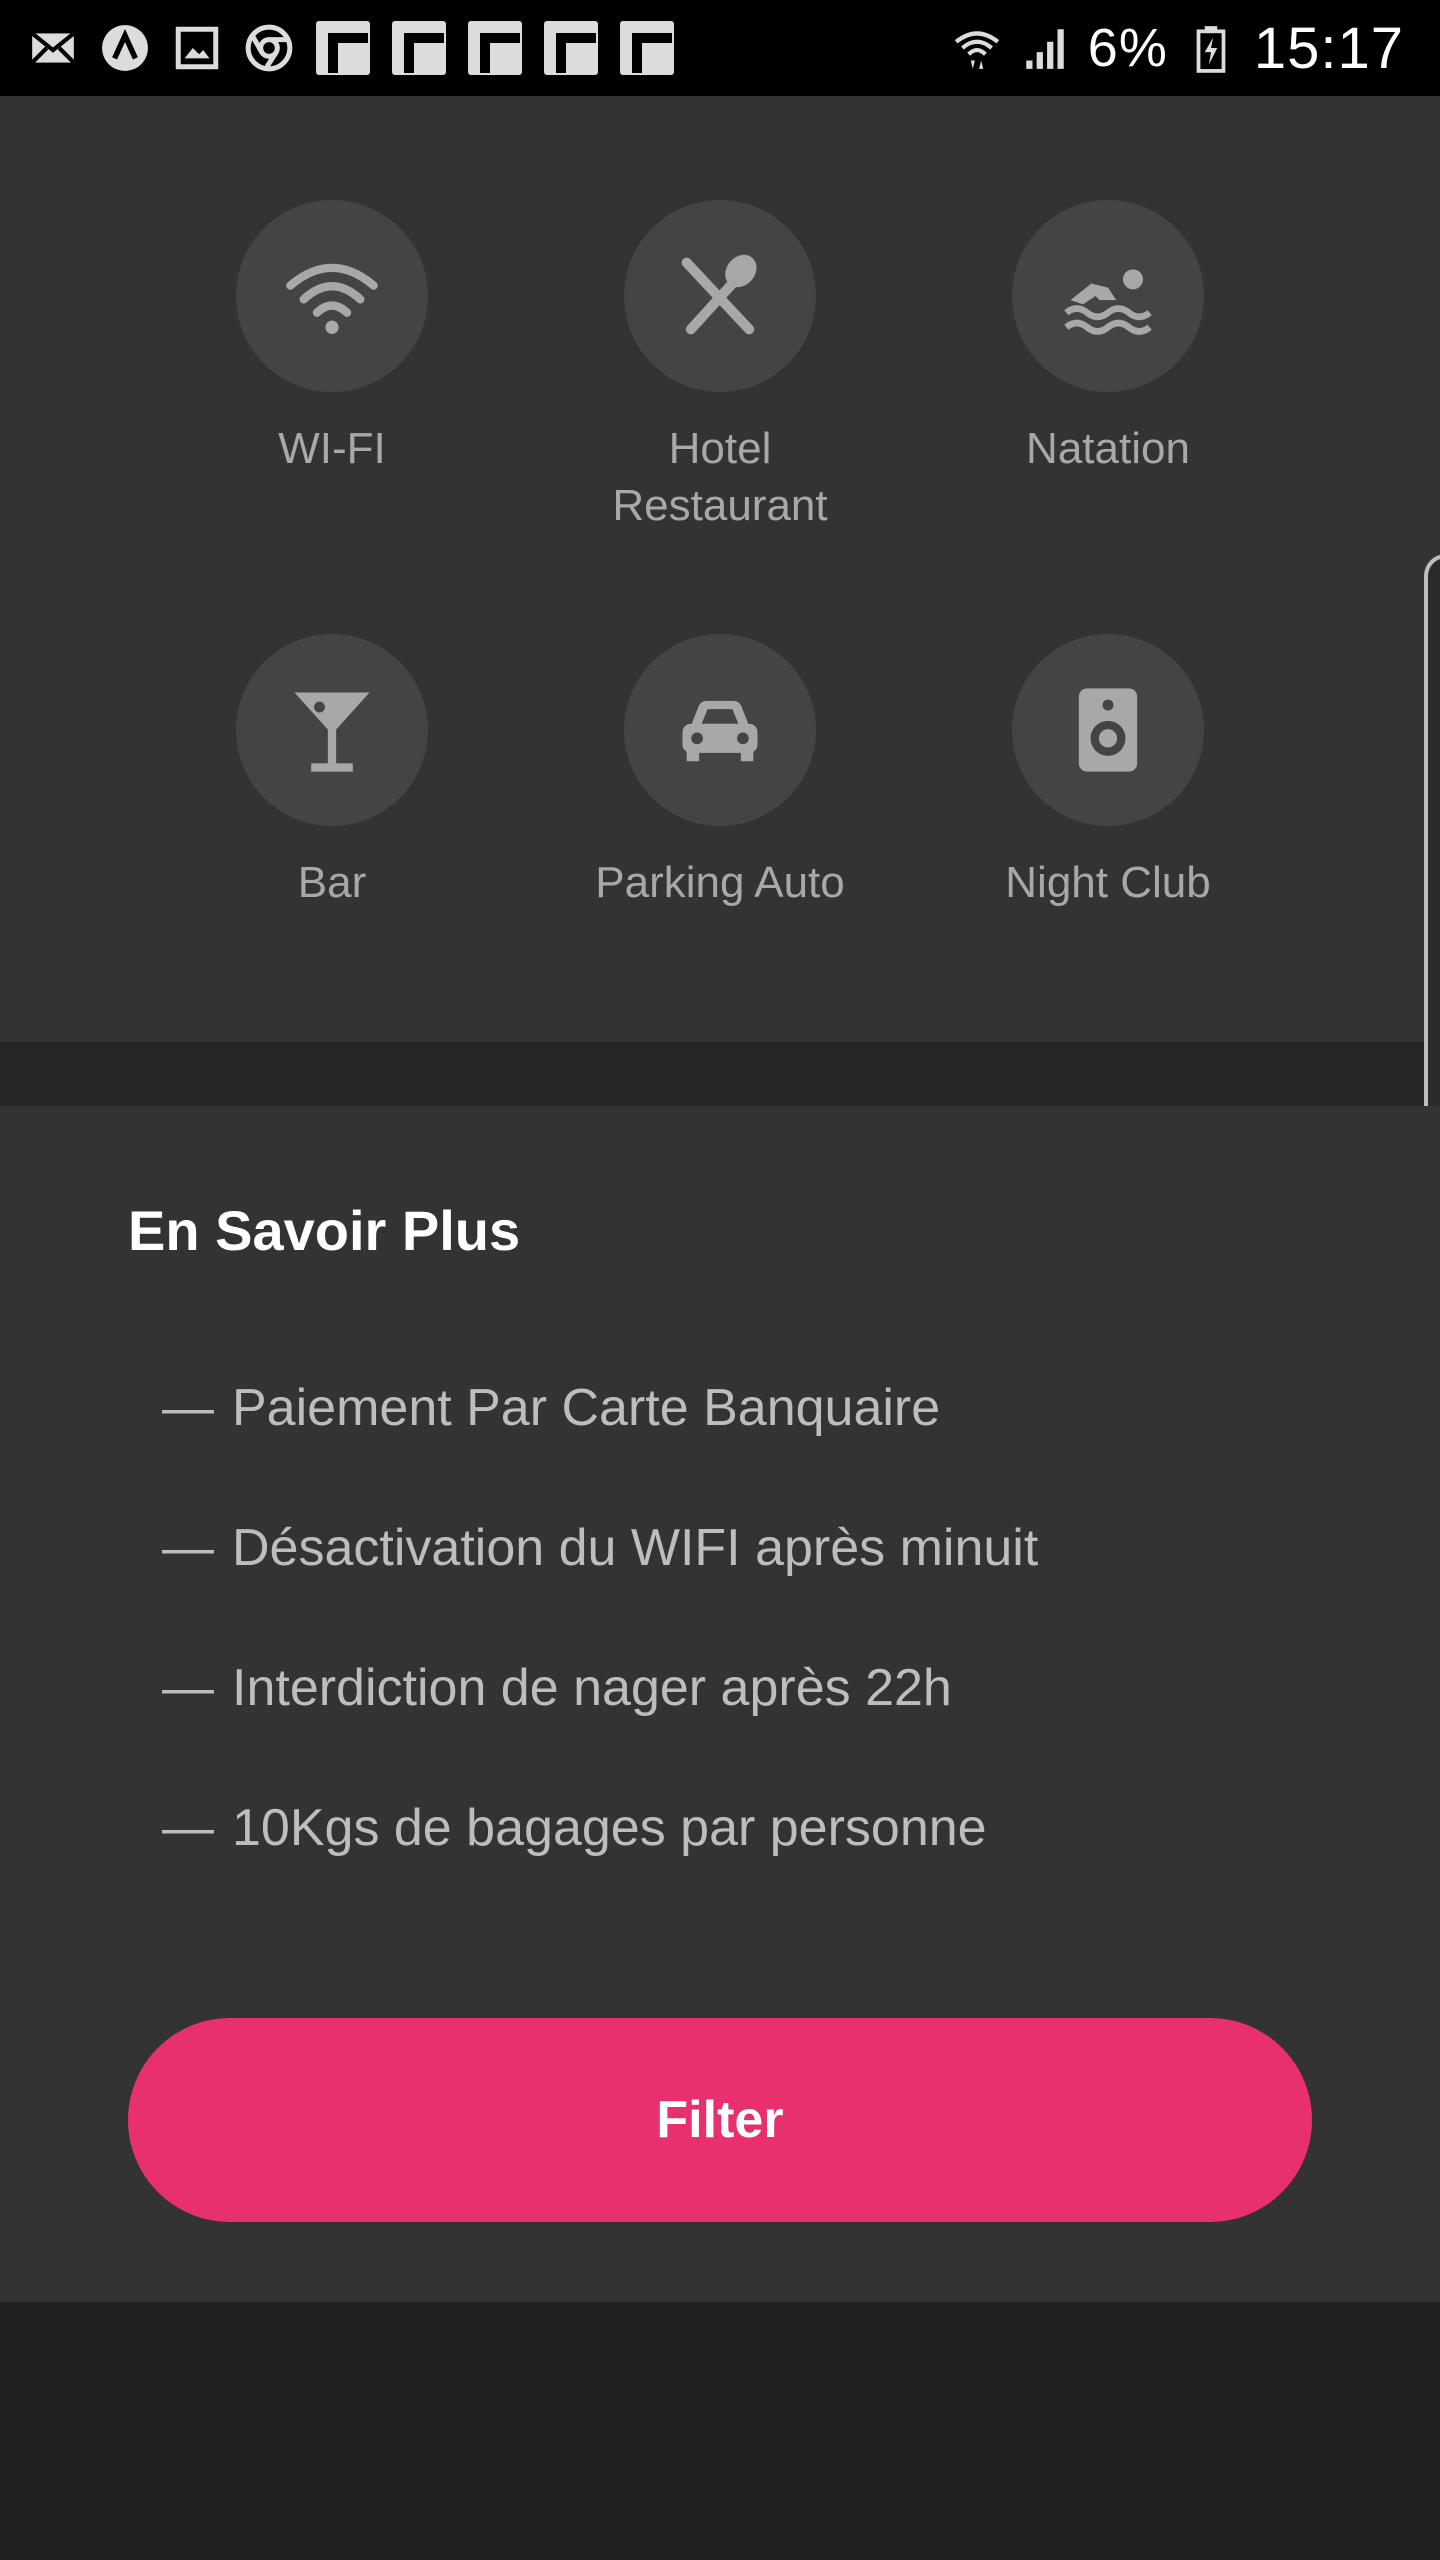 The image size is (1440, 2560). I want to click on info-item: — Paiement Par Carte Banquaire, so click(600, 1438).